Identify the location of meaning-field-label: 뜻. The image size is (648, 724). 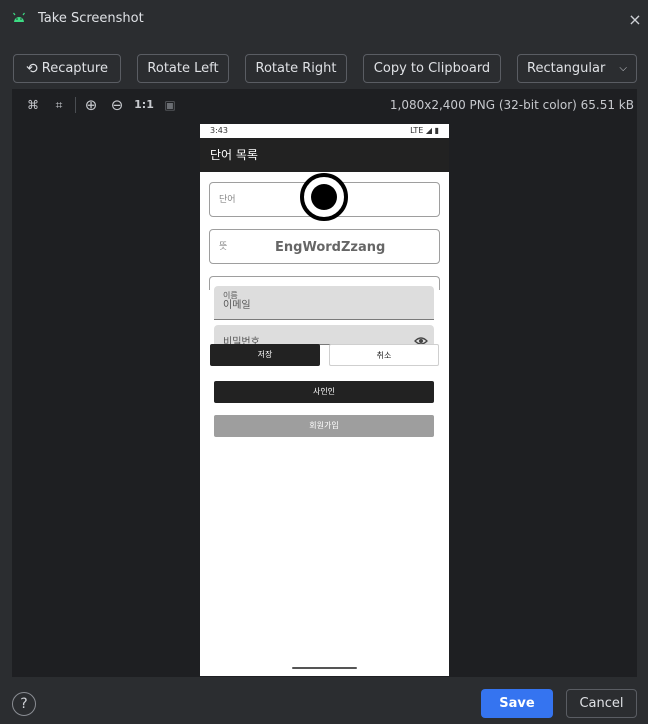
(223, 247).